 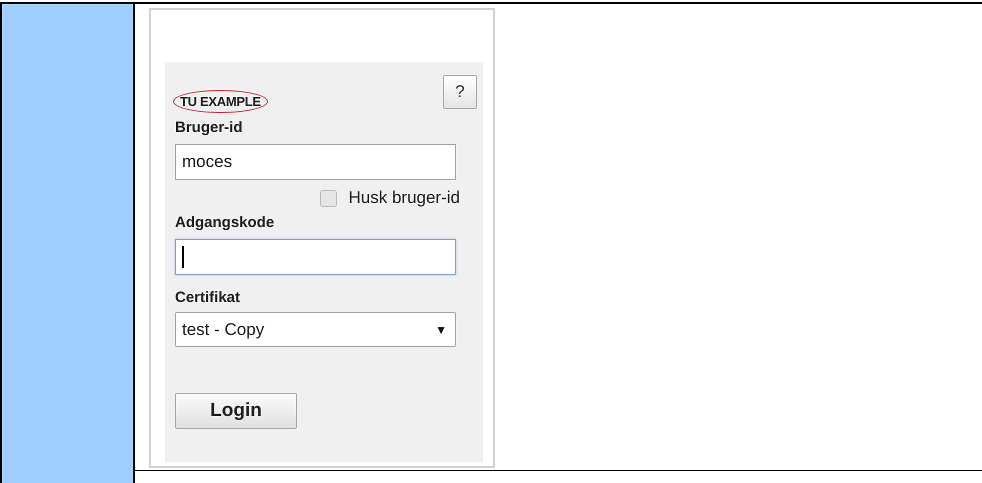 What do you see at coordinates (315, 257) in the screenshot?
I see `password-field` at bounding box center [315, 257].